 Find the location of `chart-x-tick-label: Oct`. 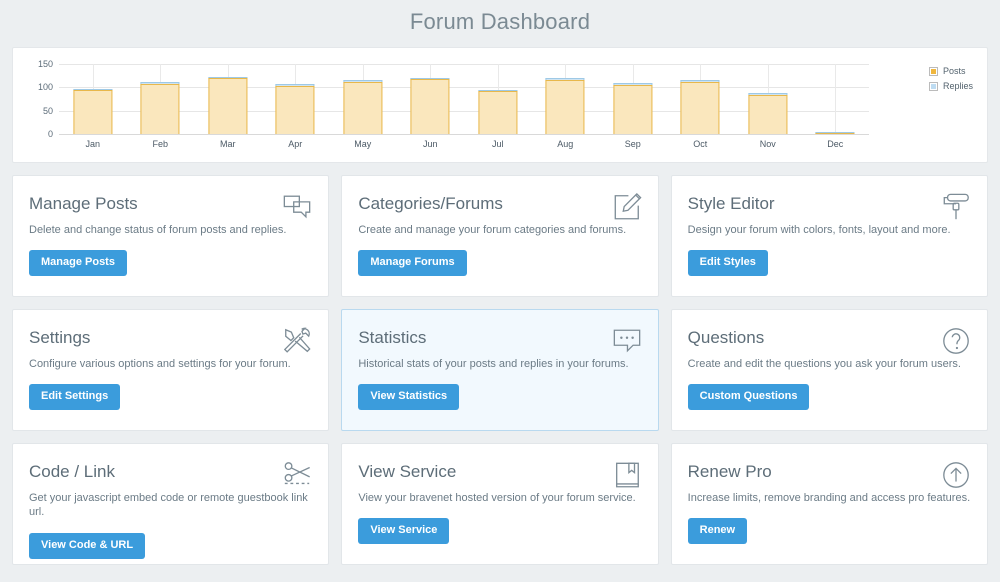

chart-x-tick-label: Oct is located at coordinates (700, 144).